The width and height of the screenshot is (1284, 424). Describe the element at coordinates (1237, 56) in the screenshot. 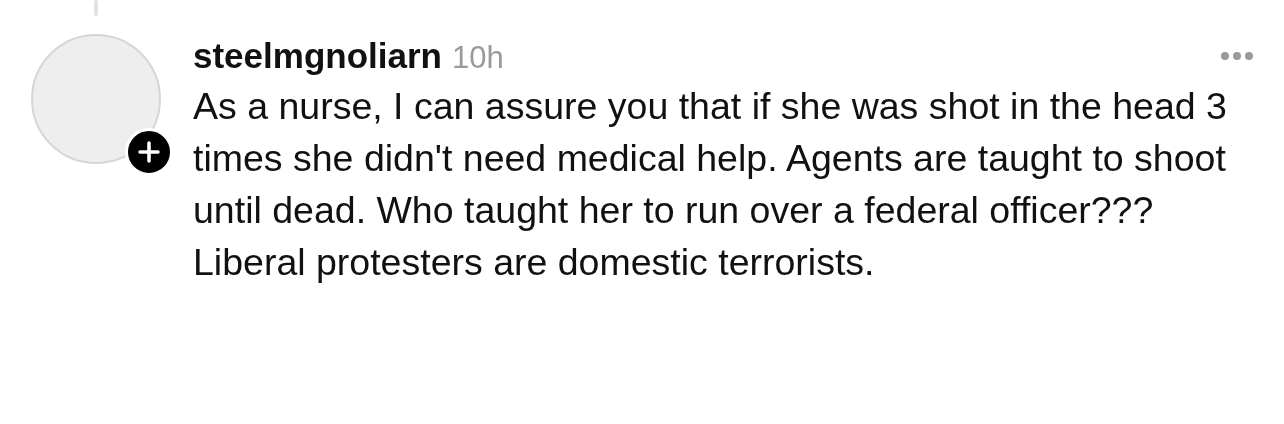

I see `more-options-icon` at that location.